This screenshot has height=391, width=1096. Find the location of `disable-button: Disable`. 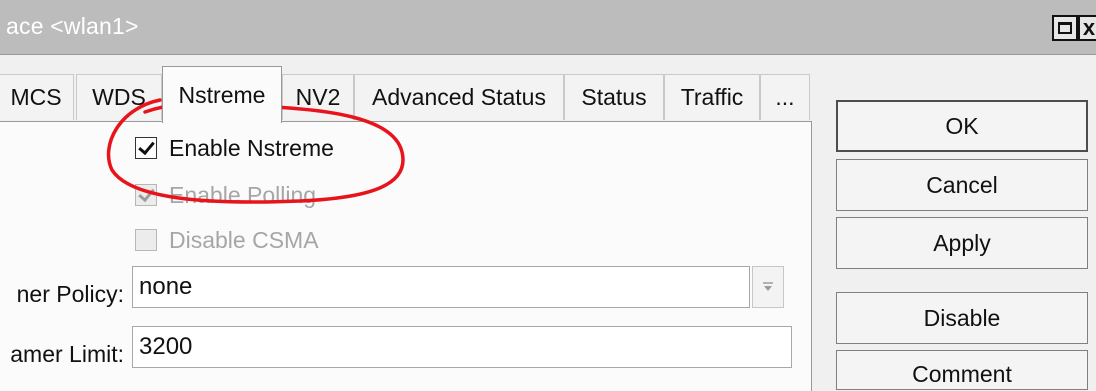

disable-button: Disable is located at coordinates (962, 318).